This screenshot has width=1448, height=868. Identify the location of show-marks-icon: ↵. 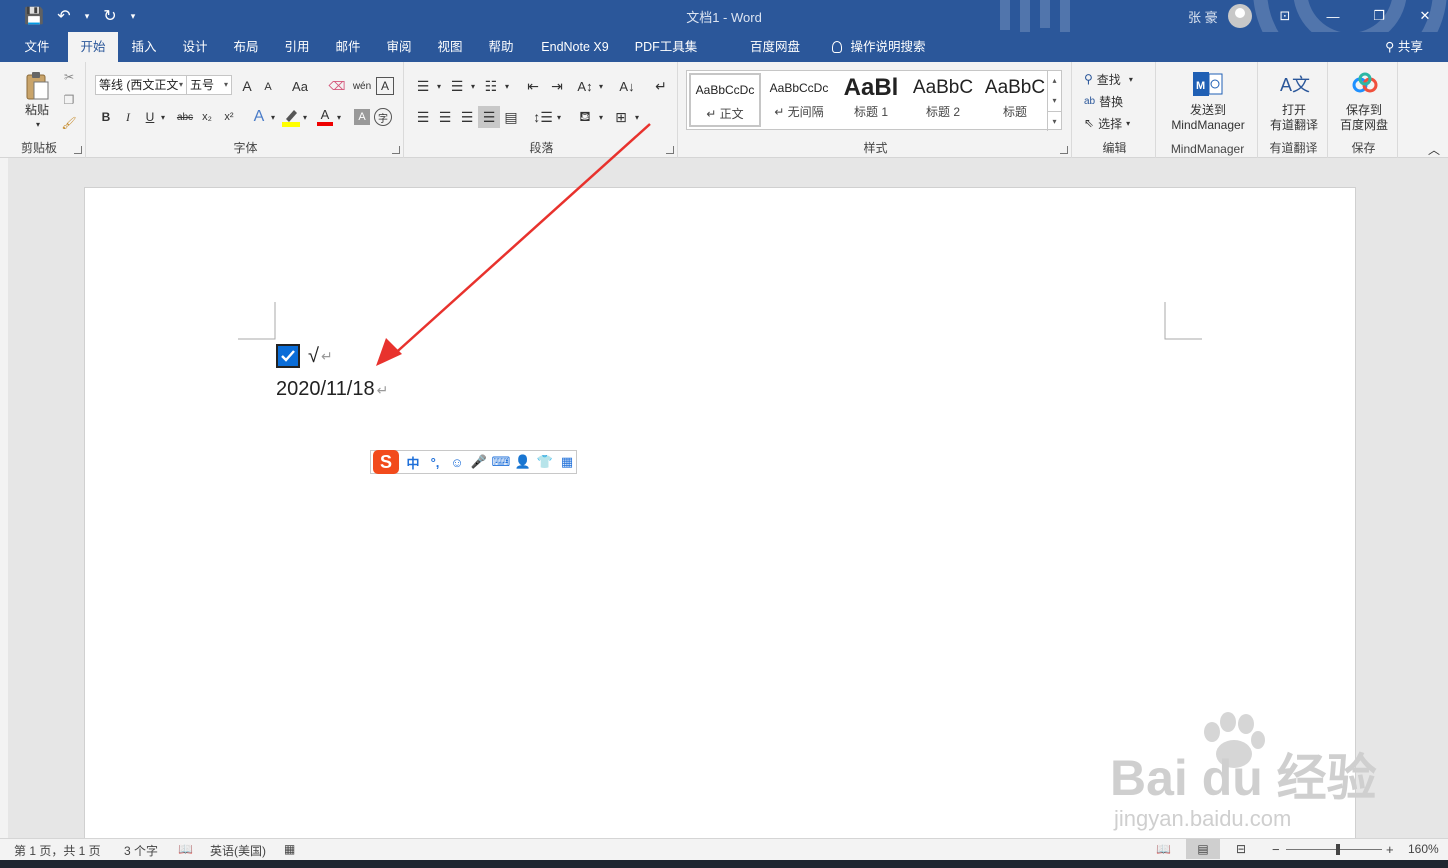
(661, 86).